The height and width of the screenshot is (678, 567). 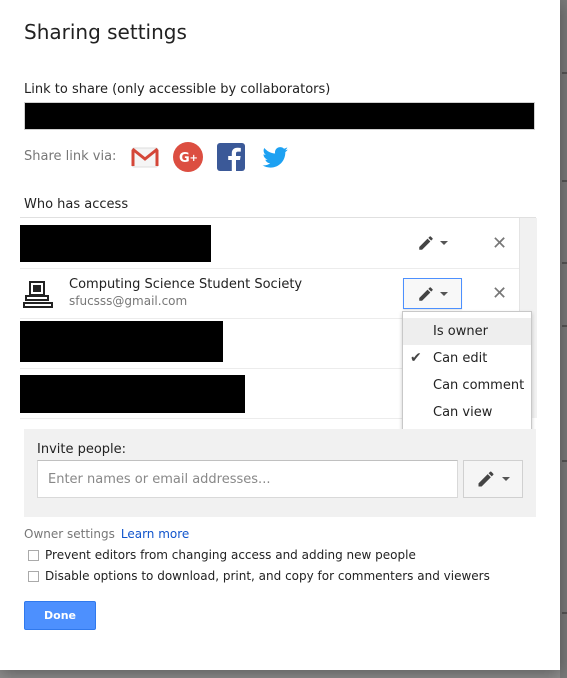 I want to click on gmail-icon, so click(x=145, y=157).